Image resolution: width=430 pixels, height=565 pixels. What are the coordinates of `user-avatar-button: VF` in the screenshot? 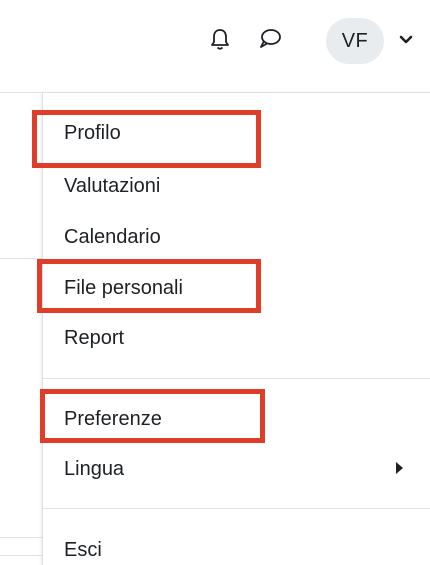 It's located at (355, 41).